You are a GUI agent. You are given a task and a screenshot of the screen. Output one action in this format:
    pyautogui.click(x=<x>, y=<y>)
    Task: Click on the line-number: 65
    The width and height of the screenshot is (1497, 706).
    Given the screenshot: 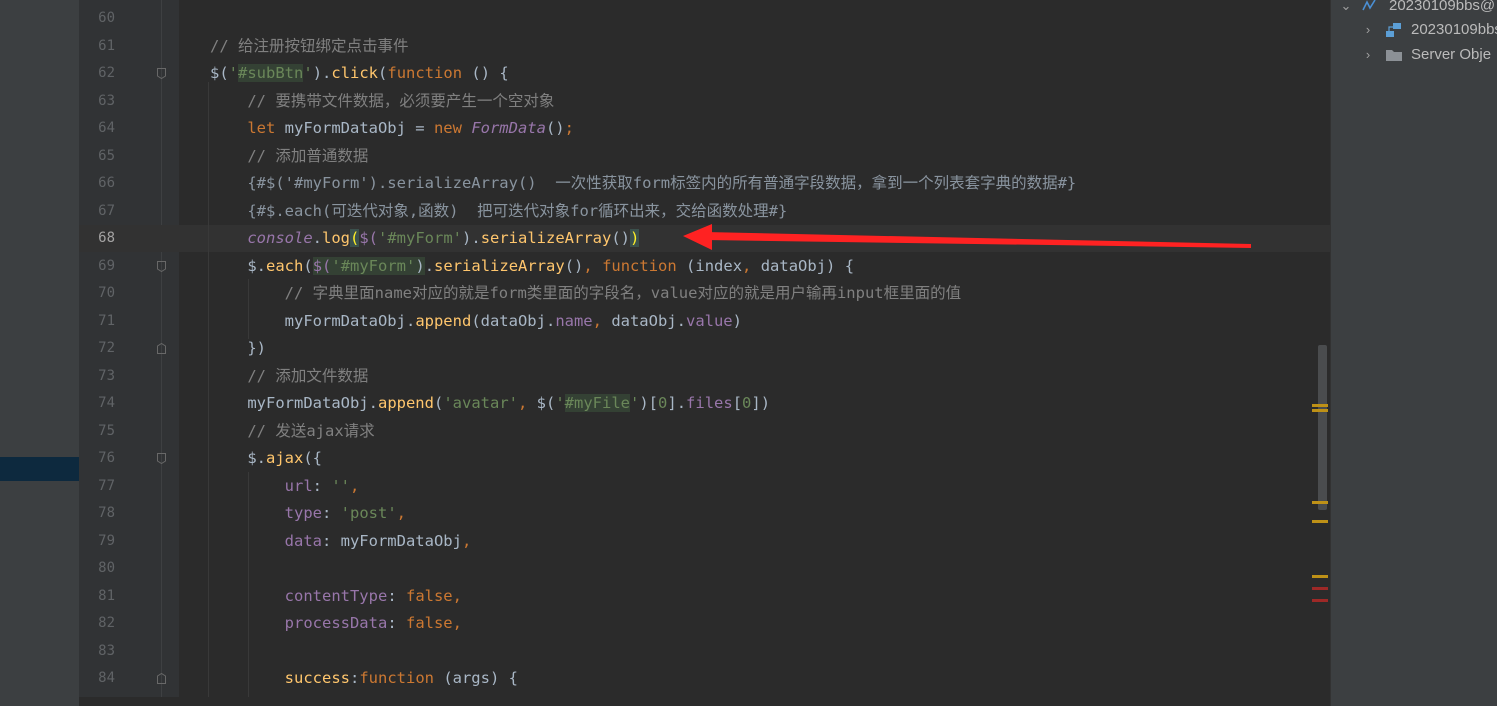 What is the action you would take?
    pyautogui.click(x=97, y=156)
    